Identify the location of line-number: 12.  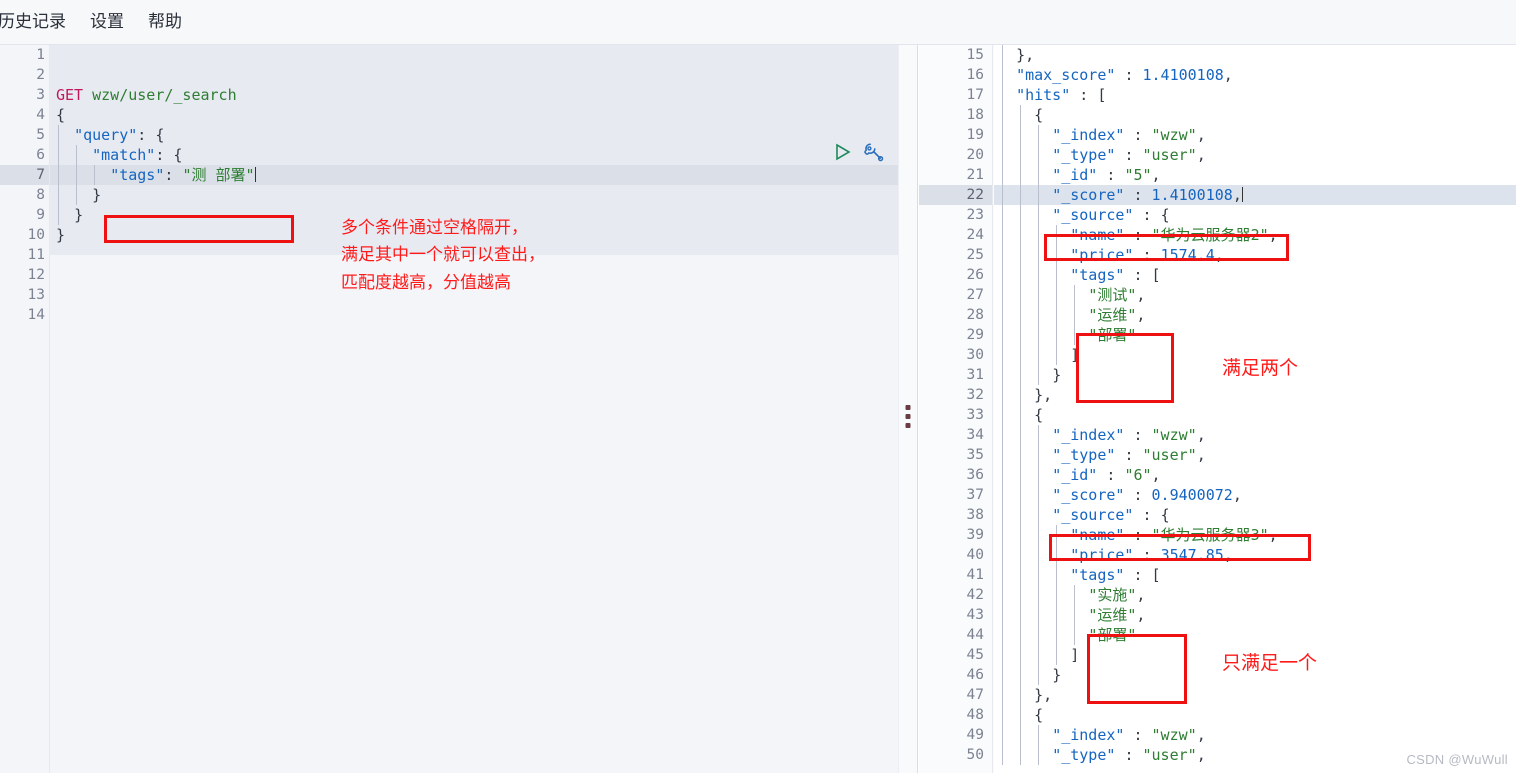
(36, 275).